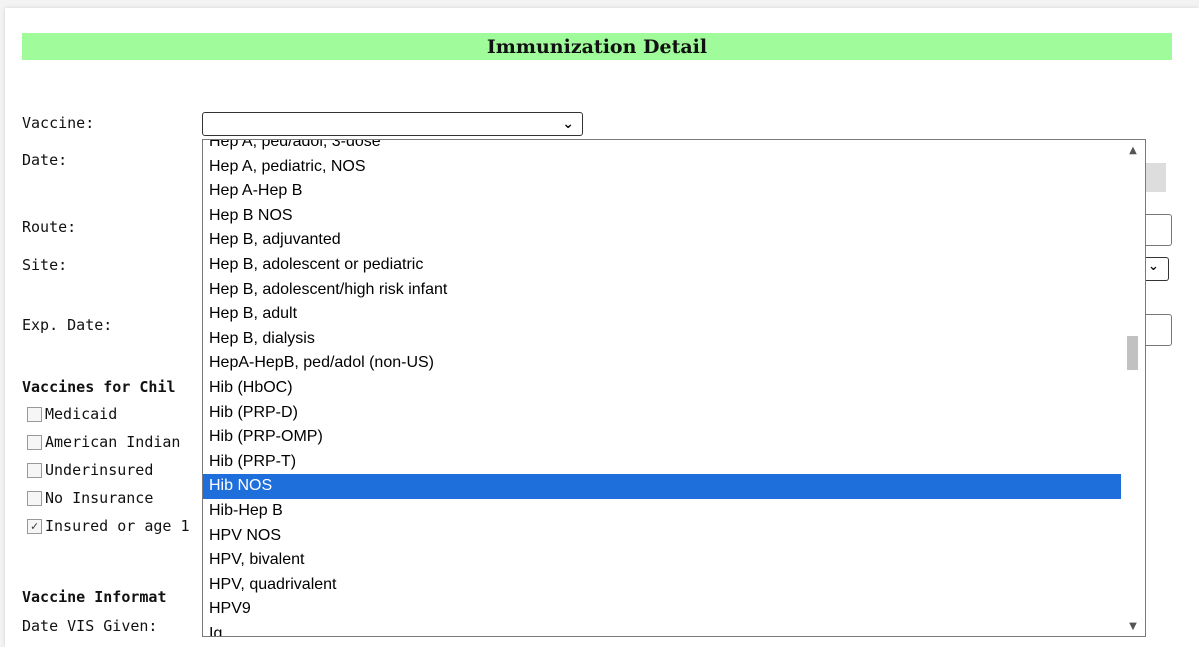 This screenshot has height=647, width=1199. What do you see at coordinates (597, 46) in the screenshot?
I see `page-title: Immunization Detail` at bounding box center [597, 46].